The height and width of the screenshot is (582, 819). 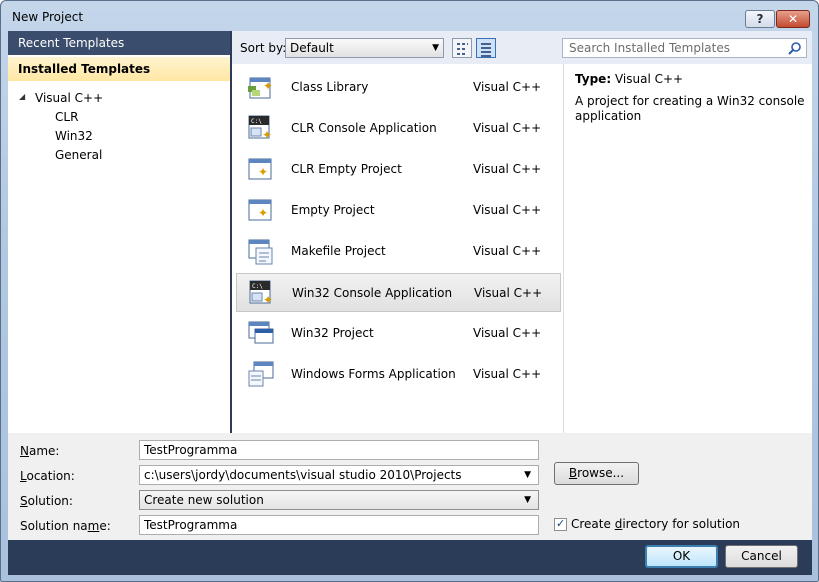 I want to click on template-name: Class Library, so click(x=330, y=87).